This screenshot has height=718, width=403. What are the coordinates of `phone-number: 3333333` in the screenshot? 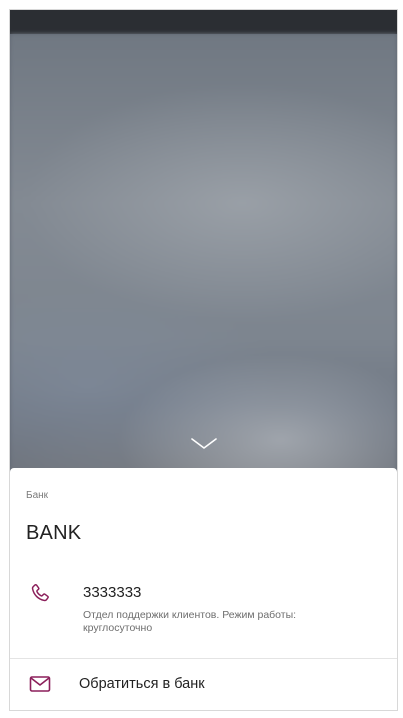 It's located at (112, 592).